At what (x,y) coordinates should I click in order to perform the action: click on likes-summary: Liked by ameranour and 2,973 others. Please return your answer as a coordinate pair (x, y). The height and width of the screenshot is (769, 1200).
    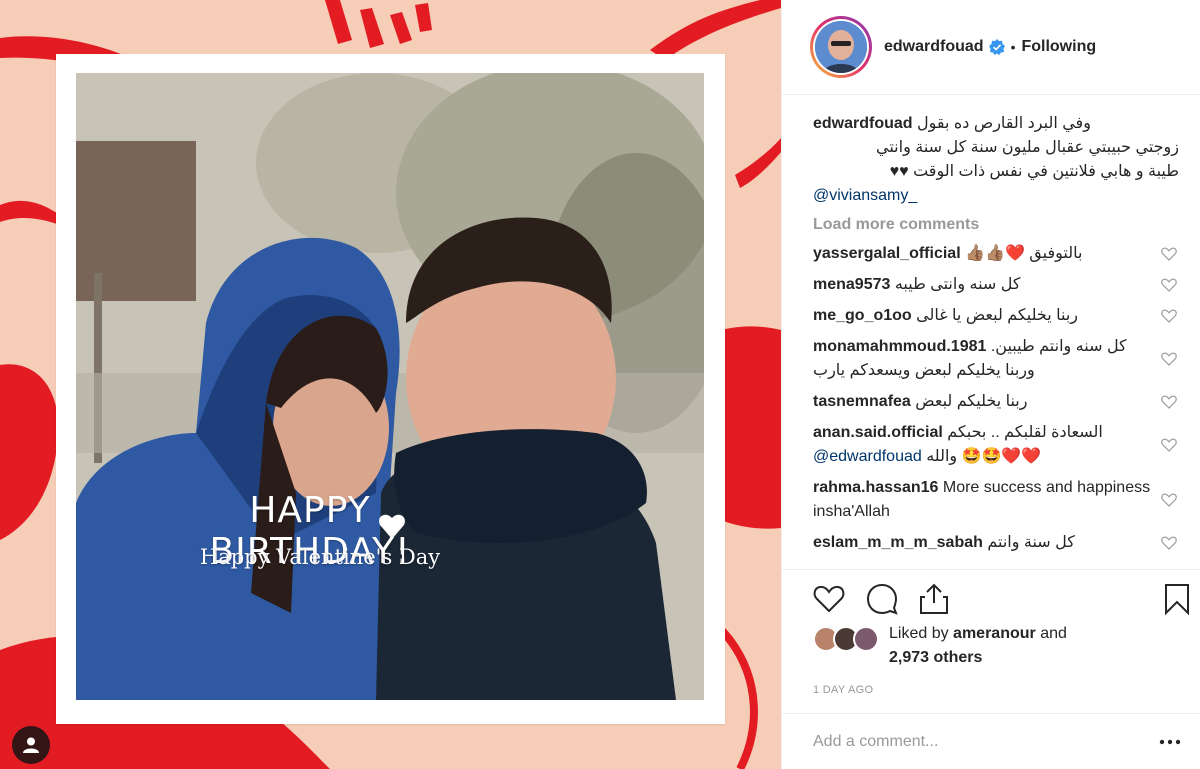
    Looking at the image, I should click on (991, 649).